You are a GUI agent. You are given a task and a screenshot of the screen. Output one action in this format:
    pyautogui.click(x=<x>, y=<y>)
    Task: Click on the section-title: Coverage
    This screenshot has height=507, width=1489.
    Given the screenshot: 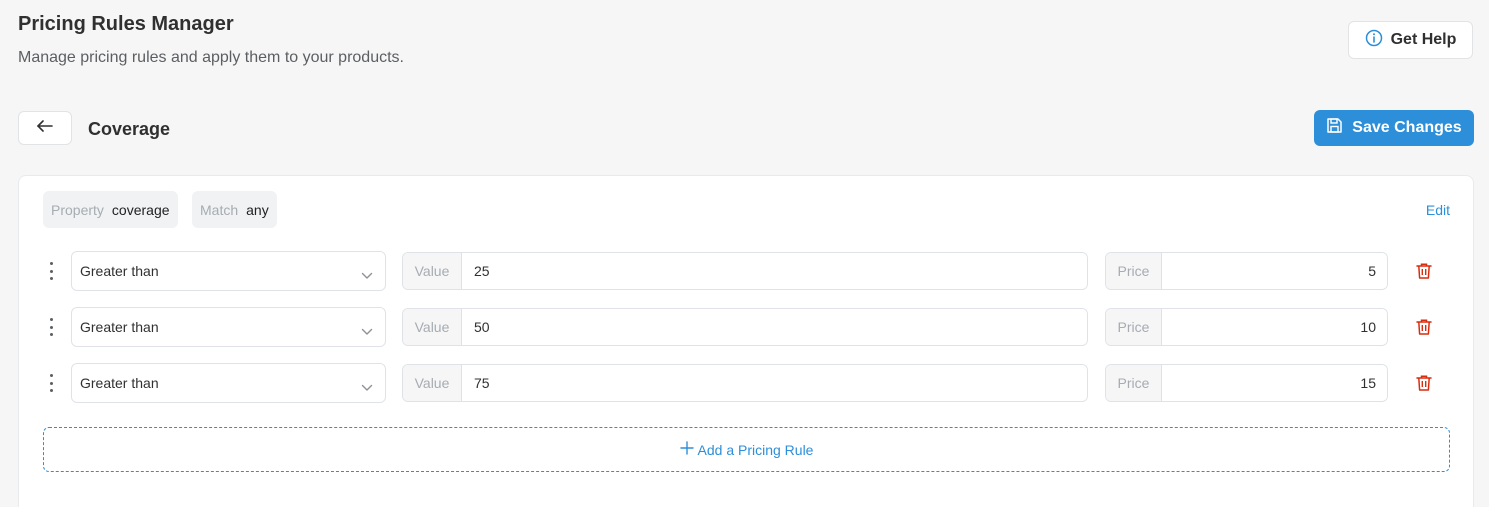 What is the action you would take?
    pyautogui.click(x=129, y=129)
    